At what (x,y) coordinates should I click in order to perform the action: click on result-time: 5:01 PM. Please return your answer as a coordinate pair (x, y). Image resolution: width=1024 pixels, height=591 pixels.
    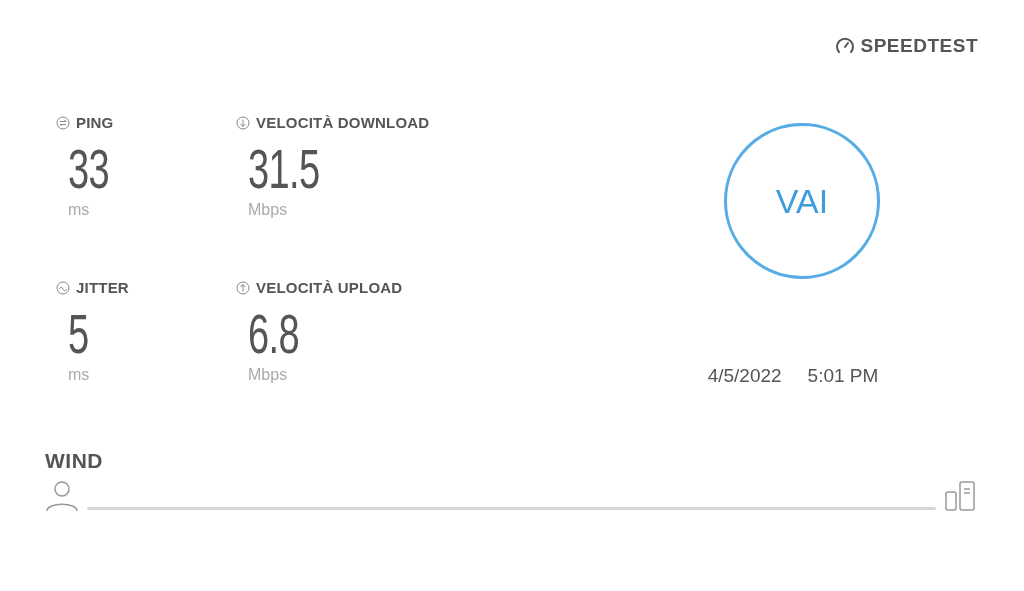
    Looking at the image, I should click on (843, 376).